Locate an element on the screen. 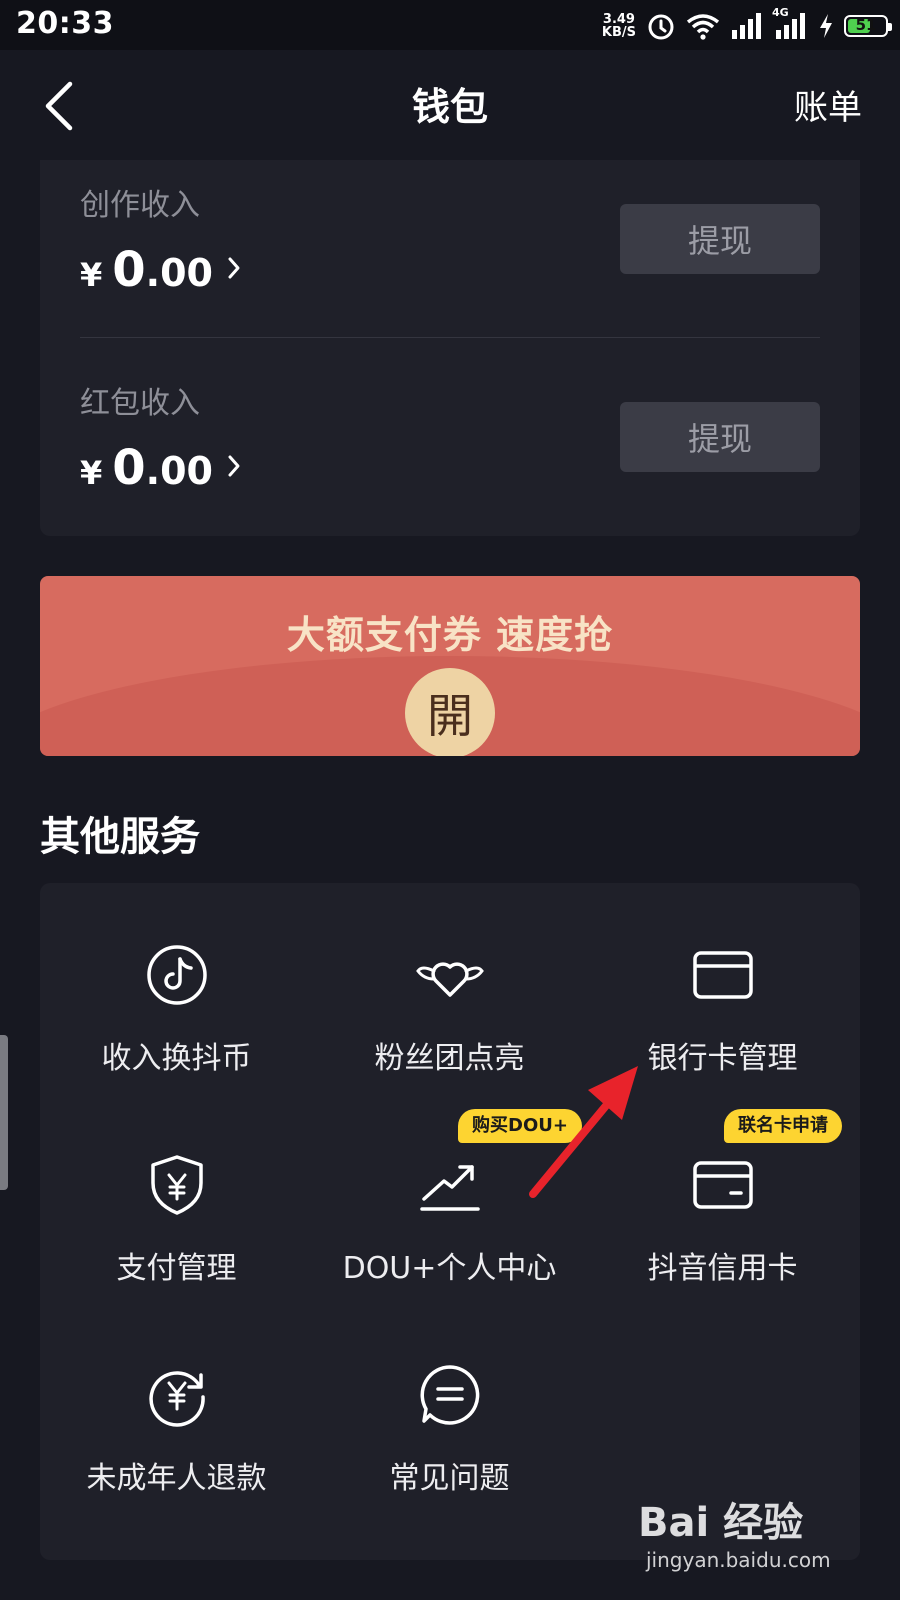 This screenshot has width=900, height=1600. signal-icon is located at coordinates (747, 26).